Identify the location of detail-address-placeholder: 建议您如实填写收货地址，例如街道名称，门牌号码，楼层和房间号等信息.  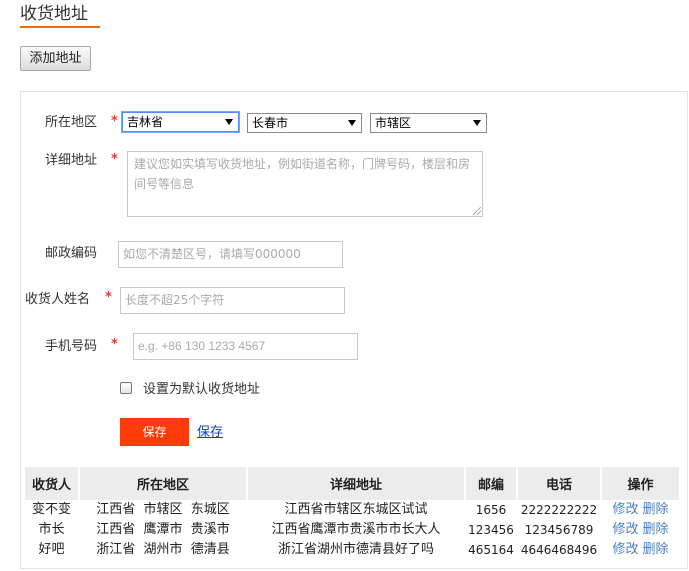
(302, 174).